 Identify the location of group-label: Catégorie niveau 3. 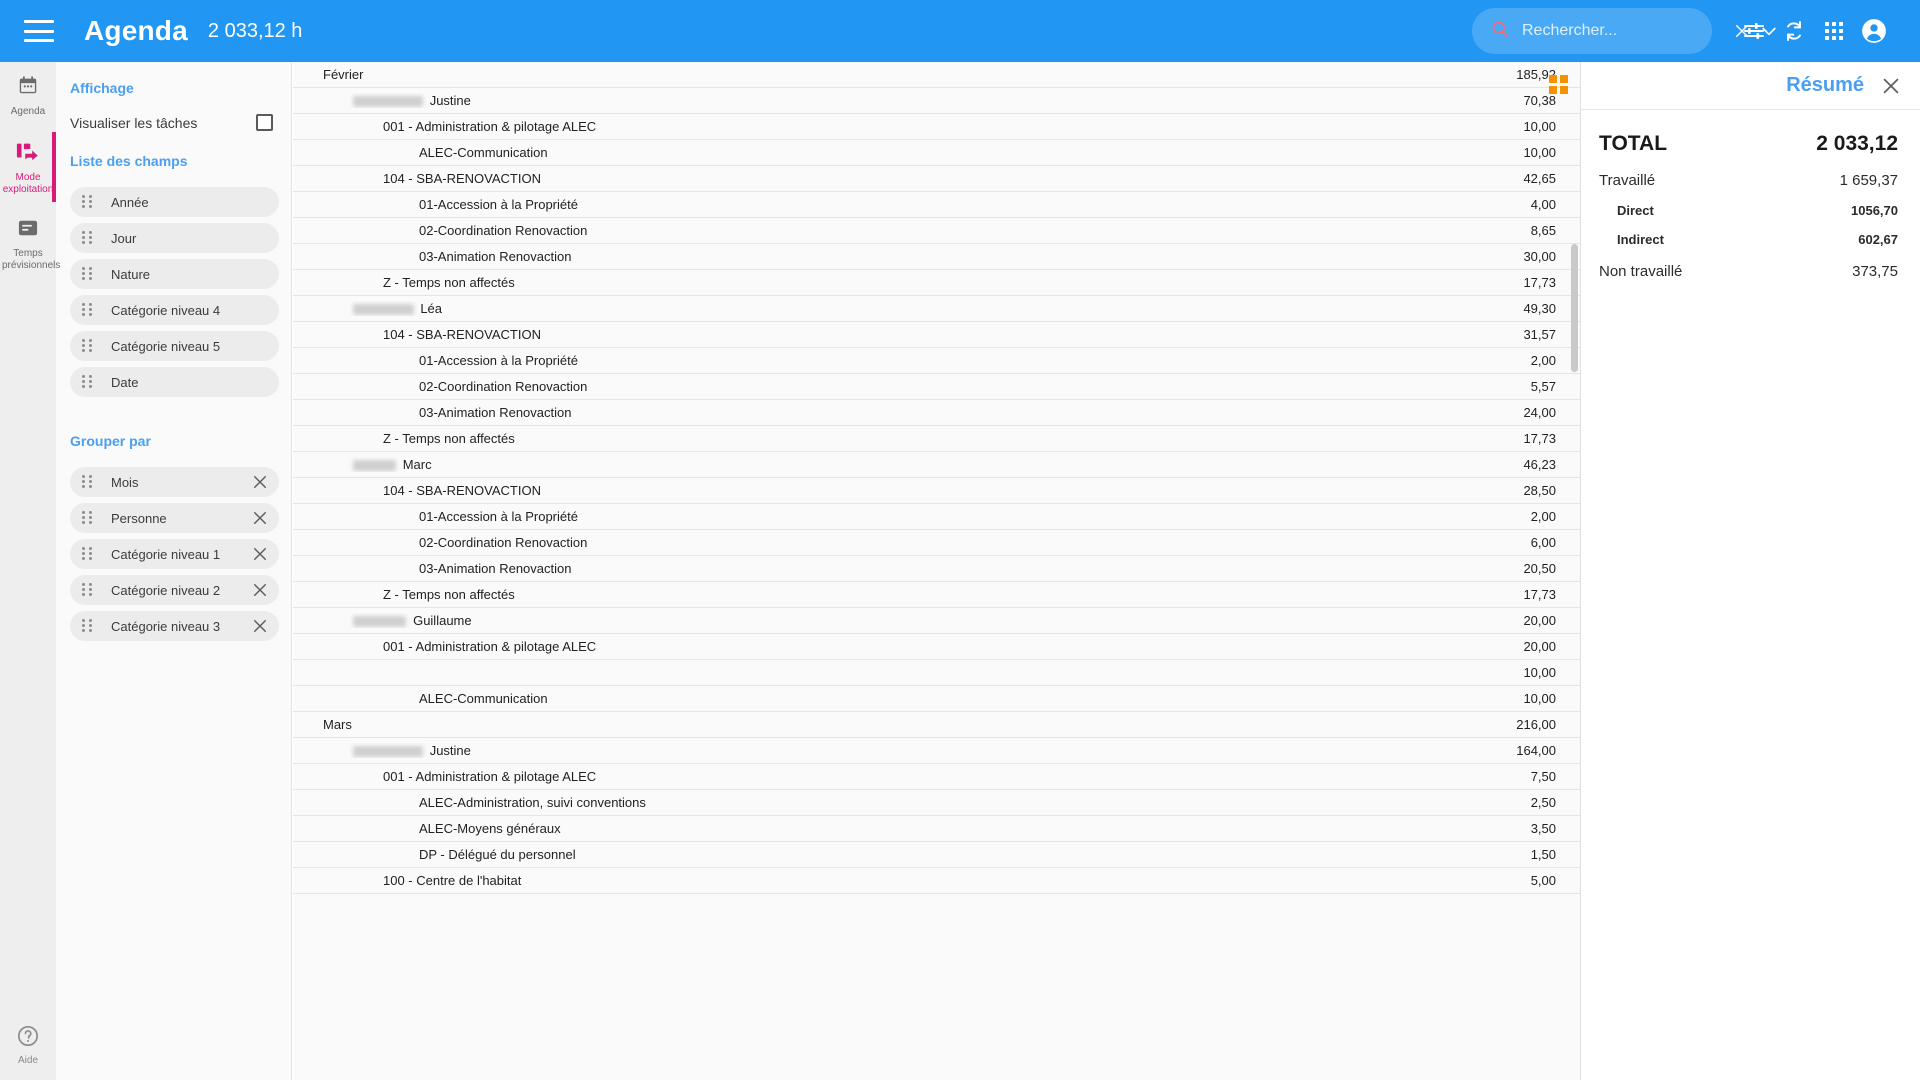
(166, 626).